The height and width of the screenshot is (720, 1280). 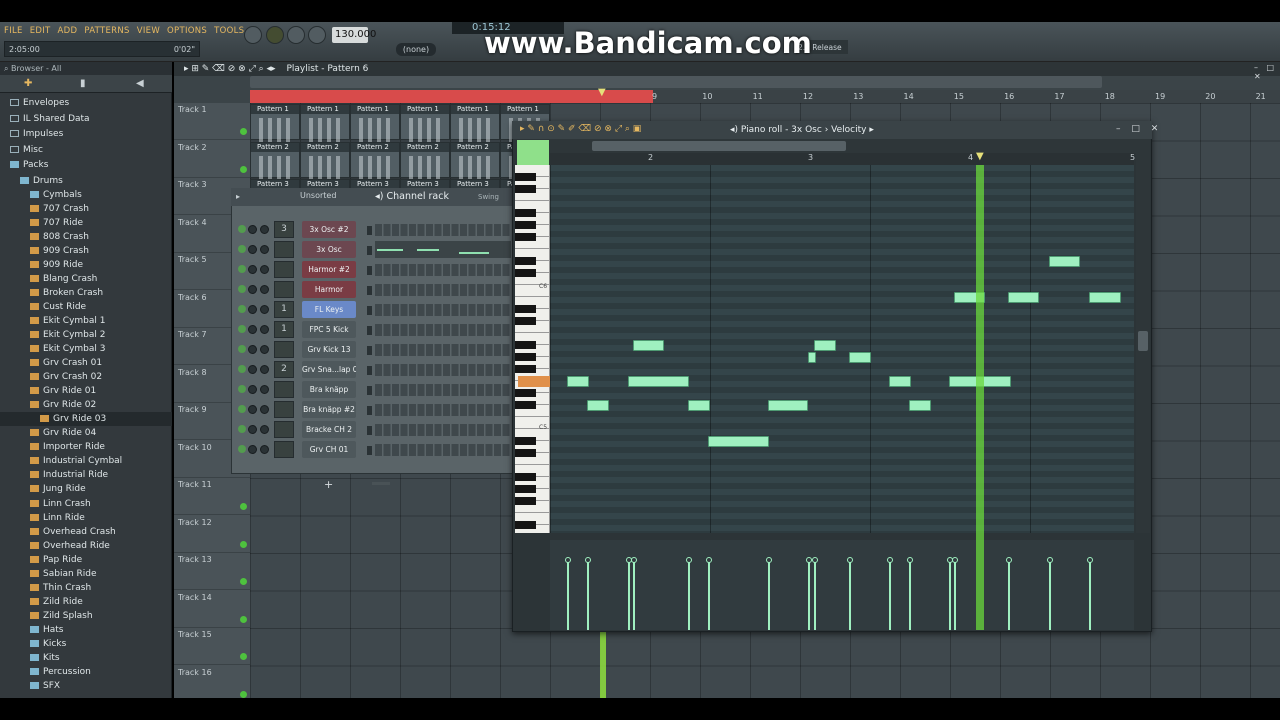 What do you see at coordinates (329, 369) in the screenshot?
I see `channel-name-button: Grv Sna...lap 08` at bounding box center [329, 369].